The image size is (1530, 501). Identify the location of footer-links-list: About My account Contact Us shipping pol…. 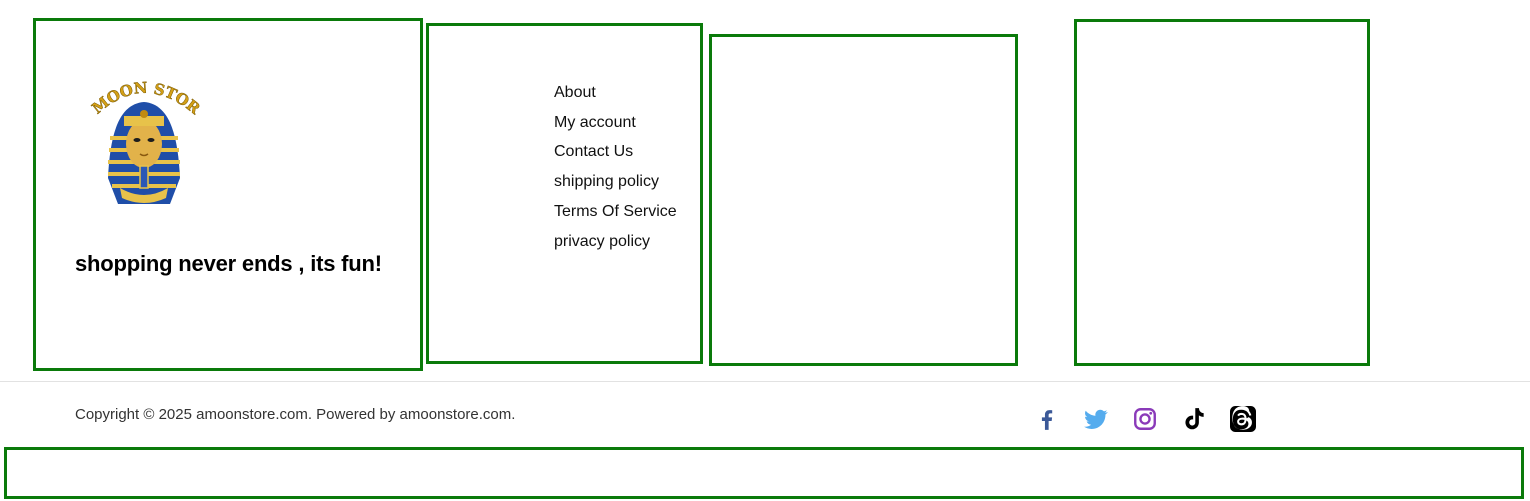
(615, 167).